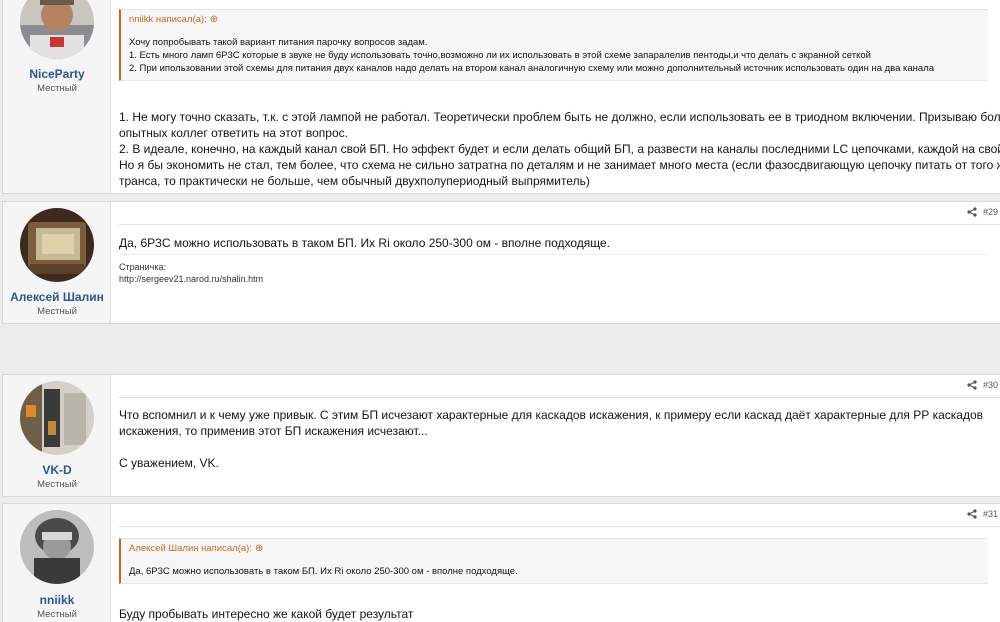 This screenshot has width=1000, height=622. I want to click on post-header: #29, so click(559, 216).